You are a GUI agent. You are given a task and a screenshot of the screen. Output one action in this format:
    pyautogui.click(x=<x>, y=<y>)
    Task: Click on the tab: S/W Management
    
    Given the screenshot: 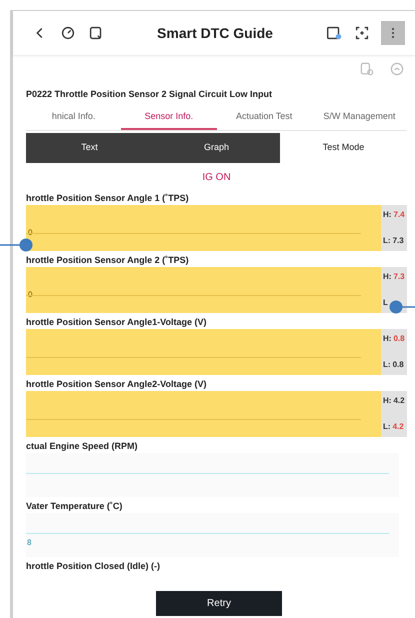 What is the action you would take?
    pyautogui.click(x=359, y=117)
    